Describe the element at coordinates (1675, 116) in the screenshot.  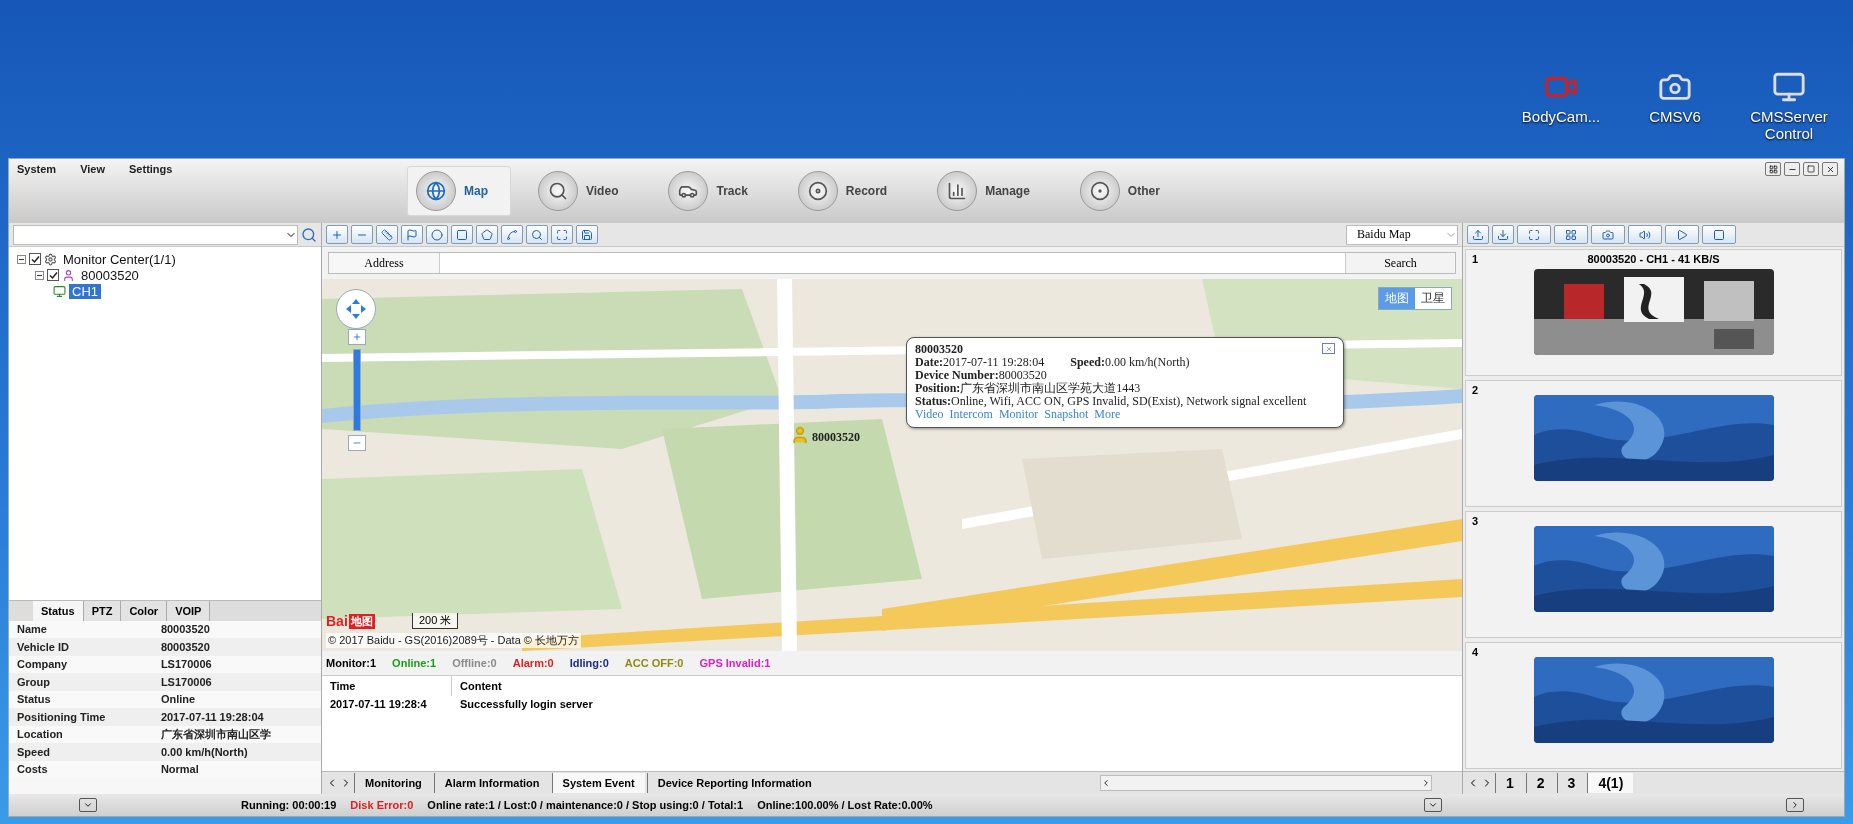
I see `desktop-icon-label: CMSV6` at that location.